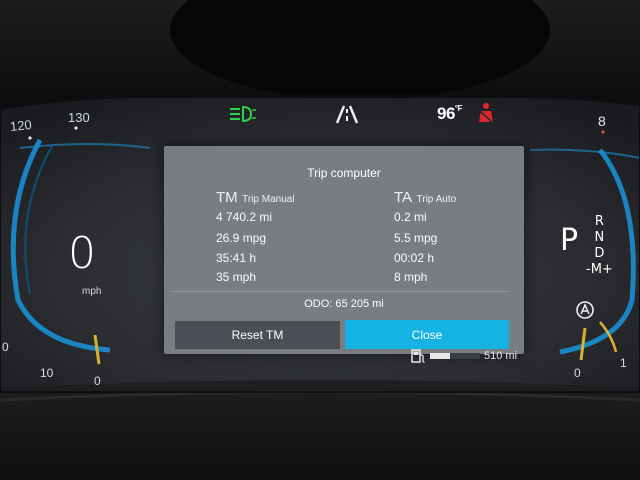 This screenshot has height=480, width=640. I want to click on trip-manual-header: TM Trip Manual, so click(255, 198).